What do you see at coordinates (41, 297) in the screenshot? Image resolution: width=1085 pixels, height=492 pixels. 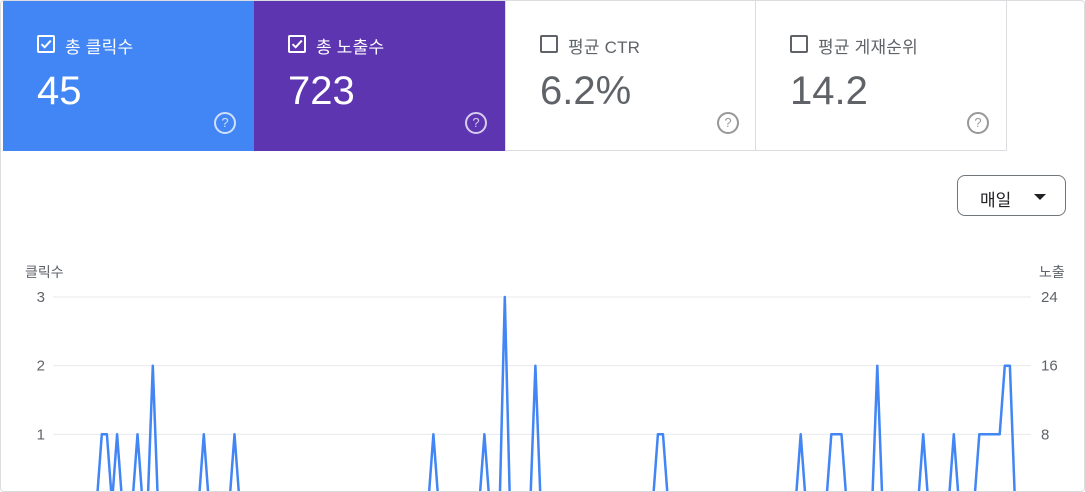 I see `left-tick-label: 3` at bounding box center [41, 297].